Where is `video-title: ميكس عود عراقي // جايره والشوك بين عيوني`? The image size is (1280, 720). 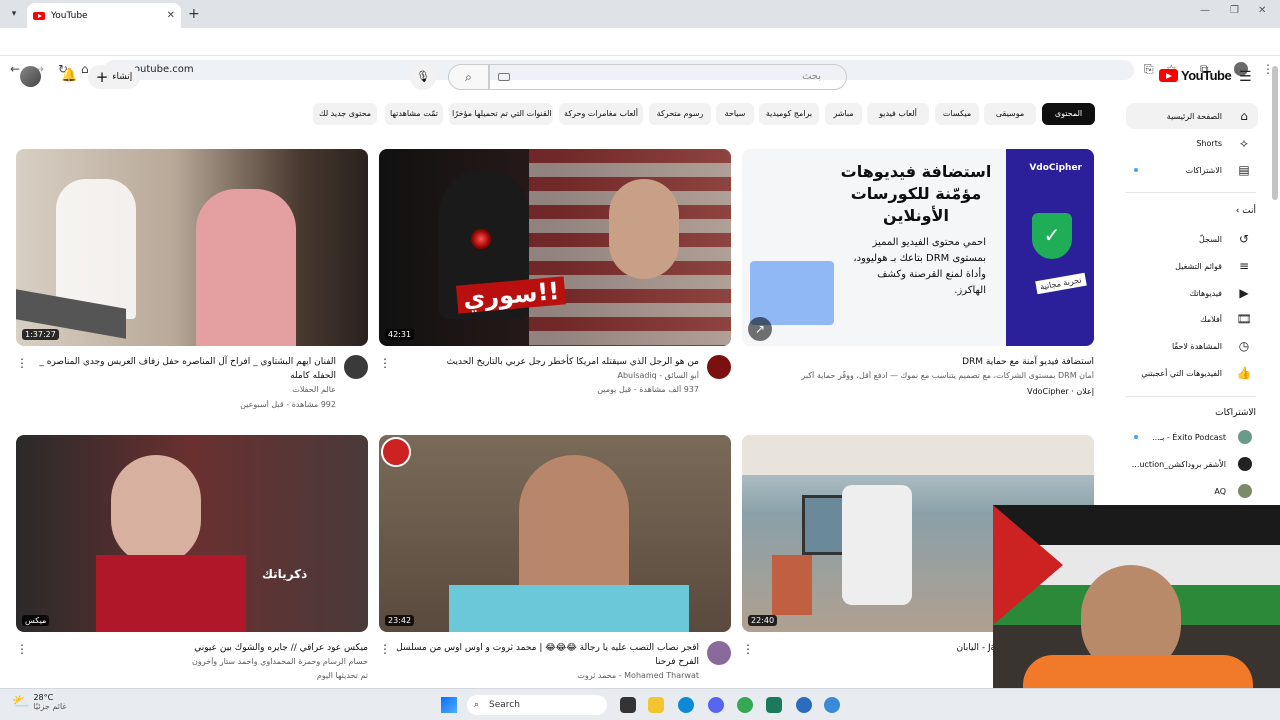 video-title: ميكس عود عراقي // جايره والشوك بين عيوني is located at coordinates (215, 648).